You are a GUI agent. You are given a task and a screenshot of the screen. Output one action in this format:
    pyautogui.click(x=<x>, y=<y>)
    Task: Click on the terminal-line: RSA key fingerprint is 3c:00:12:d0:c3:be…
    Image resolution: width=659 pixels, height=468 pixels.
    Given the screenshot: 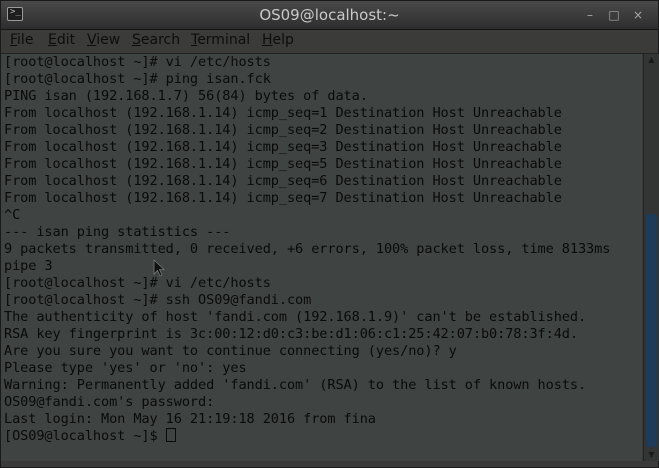 What is the action you would take?
    pyautogui.click(x=291, y=334)
    